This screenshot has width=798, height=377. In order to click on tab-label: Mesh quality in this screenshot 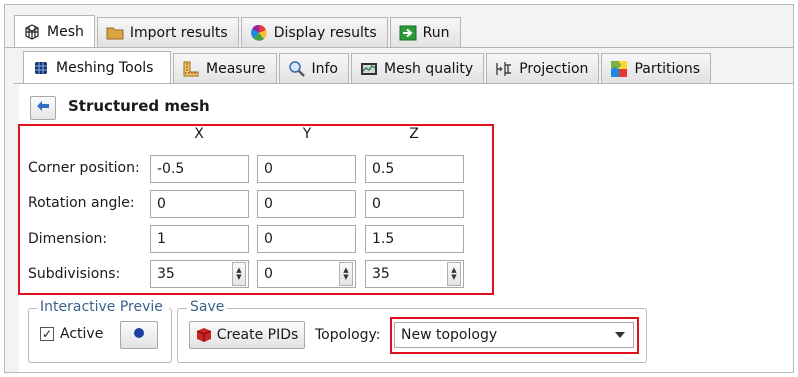, I will do `click(429, 68)`.